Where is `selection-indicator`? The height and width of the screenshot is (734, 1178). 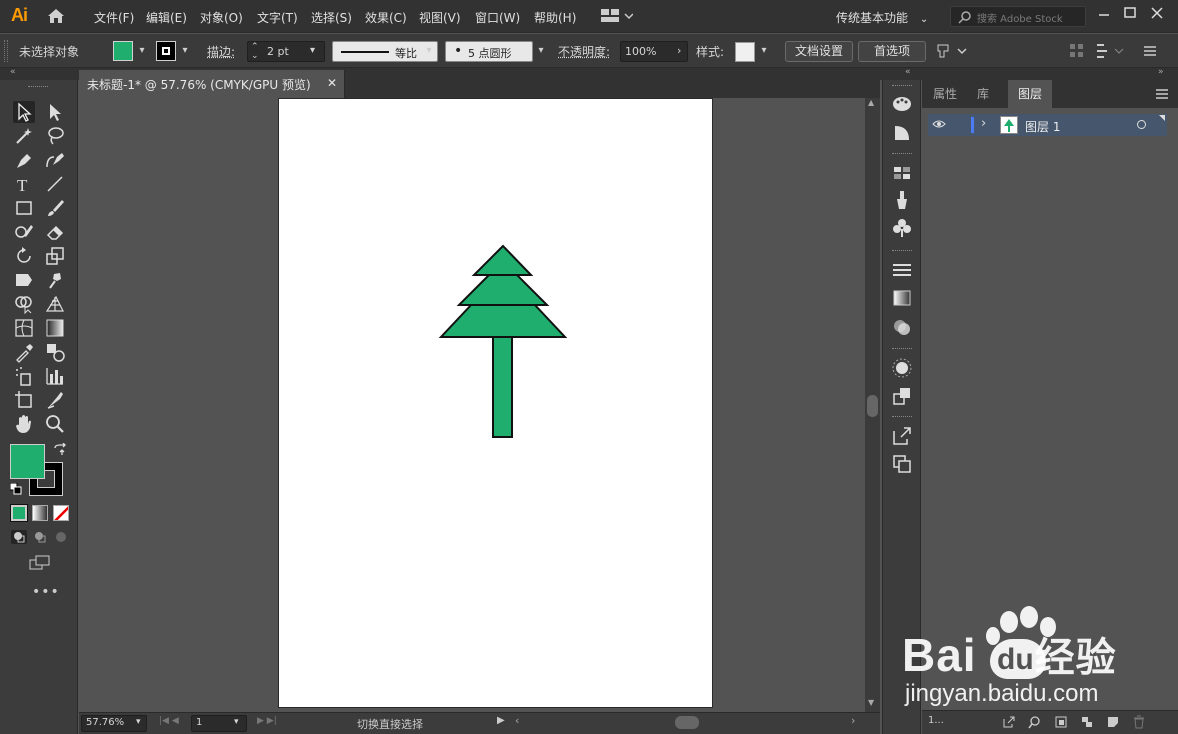
selection-indicator is located at coordinates (1162, 118).